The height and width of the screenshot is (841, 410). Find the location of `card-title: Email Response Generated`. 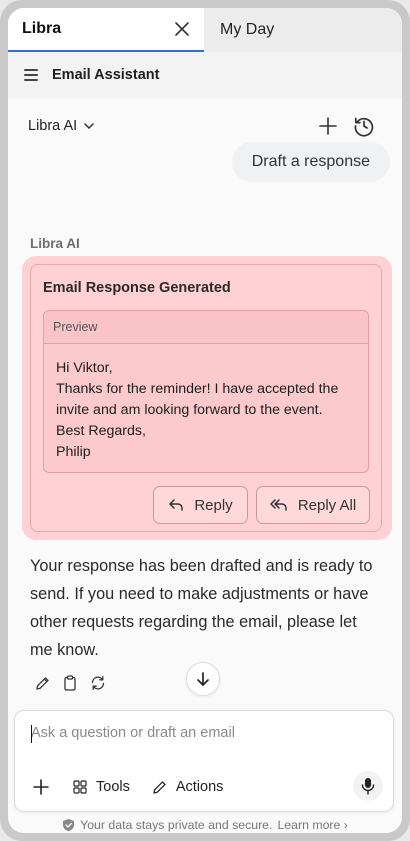

card-title: Email Response Generated is located at coordinates (137, 288).